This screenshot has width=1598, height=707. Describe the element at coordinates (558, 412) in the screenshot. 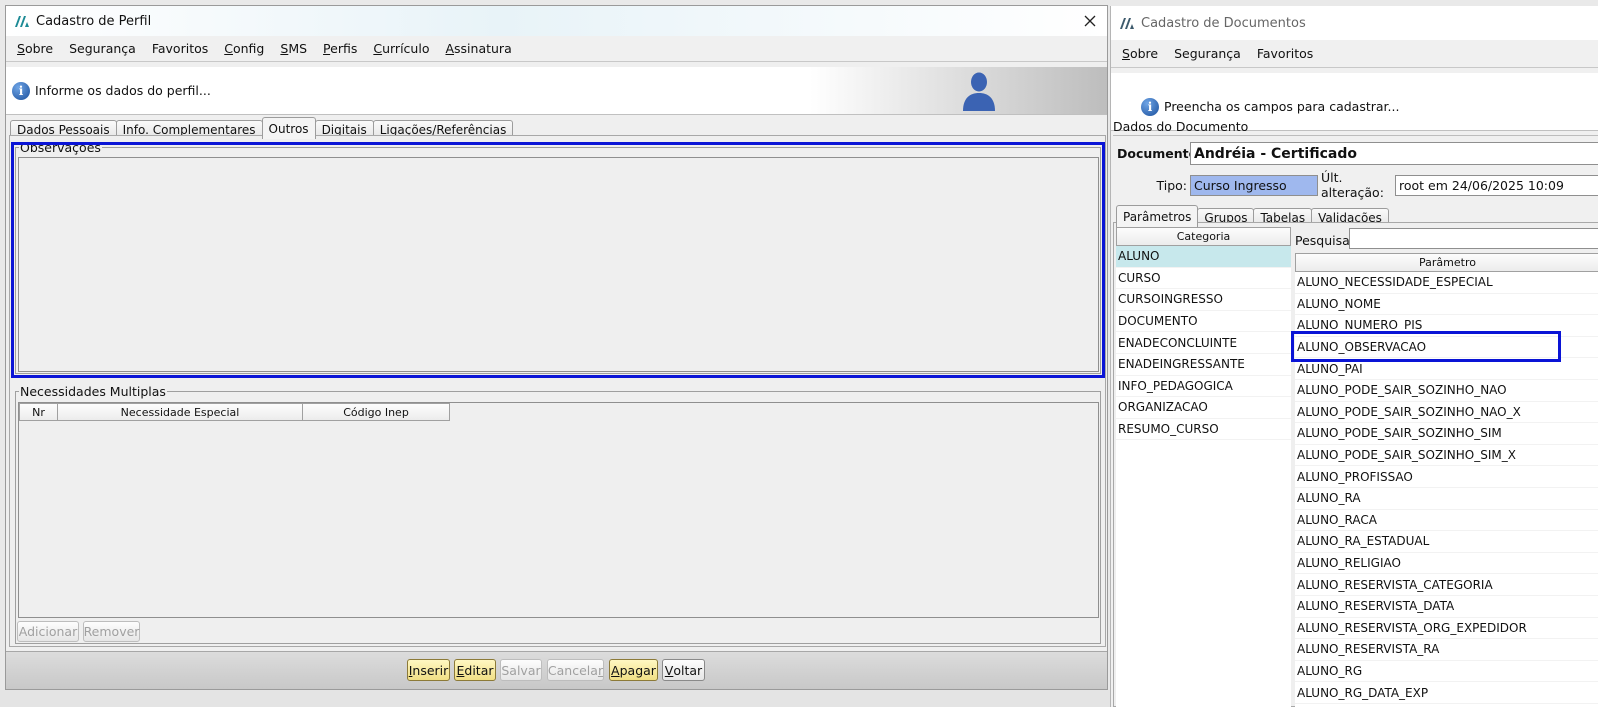

I see `necessidades-table-header: Nr Necessidade Especial Código Inep` at that location.